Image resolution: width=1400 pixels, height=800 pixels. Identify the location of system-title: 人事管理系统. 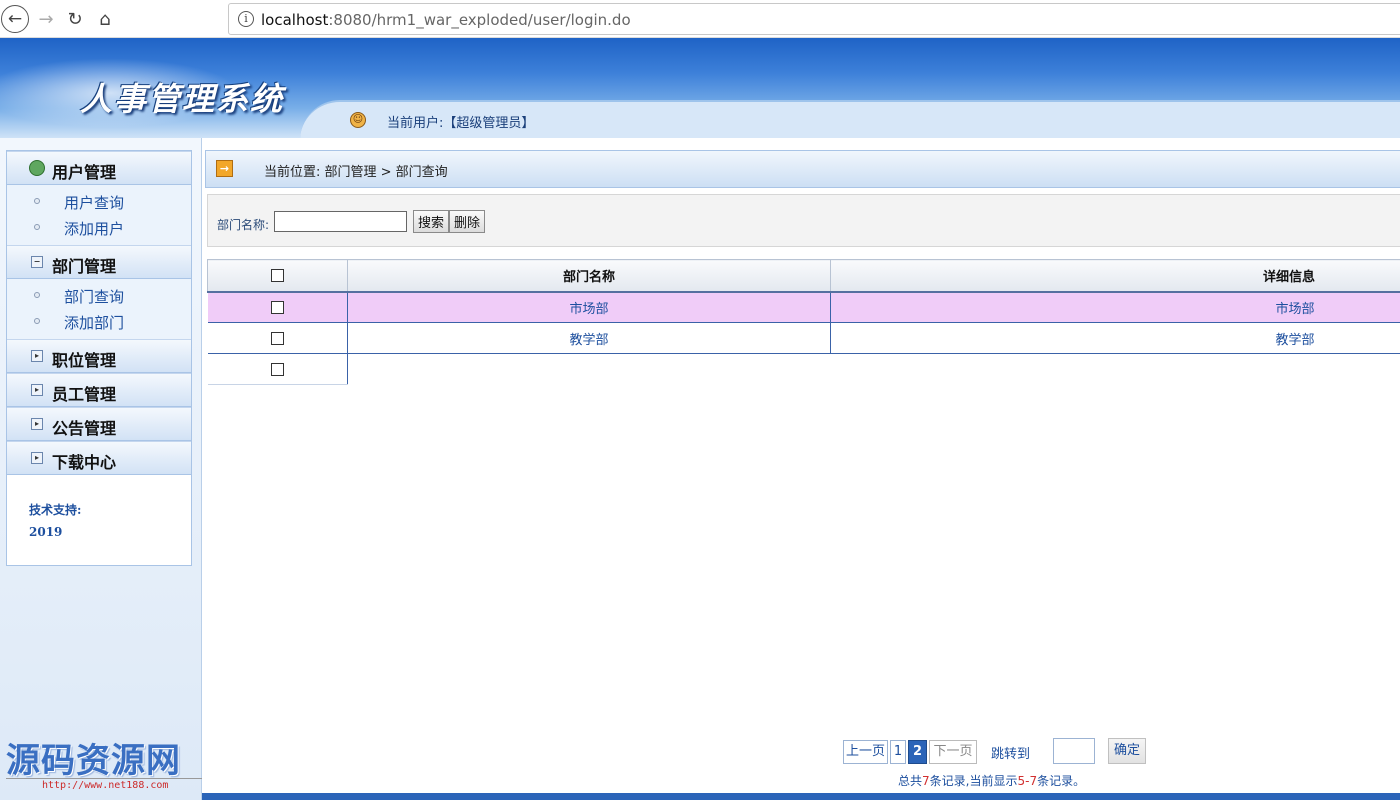
(182, 99).